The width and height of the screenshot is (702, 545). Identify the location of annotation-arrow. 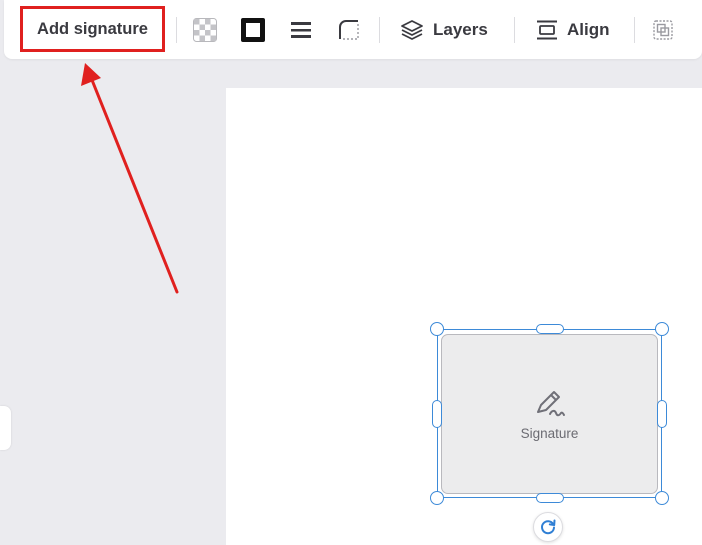
(130, 178).